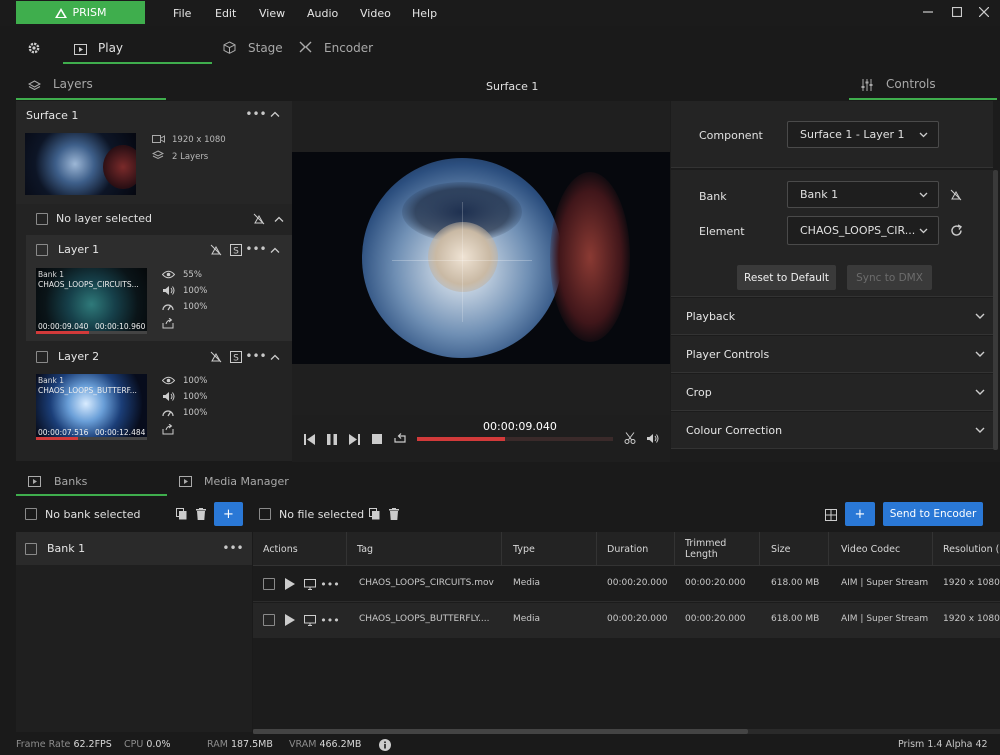 The height and width of the screenshot is (755, 1000). What do you see at coordinates (887, 549) in the screenshot?
I see `col-video-codec: Video Codec` at bounding box center [887, 549].